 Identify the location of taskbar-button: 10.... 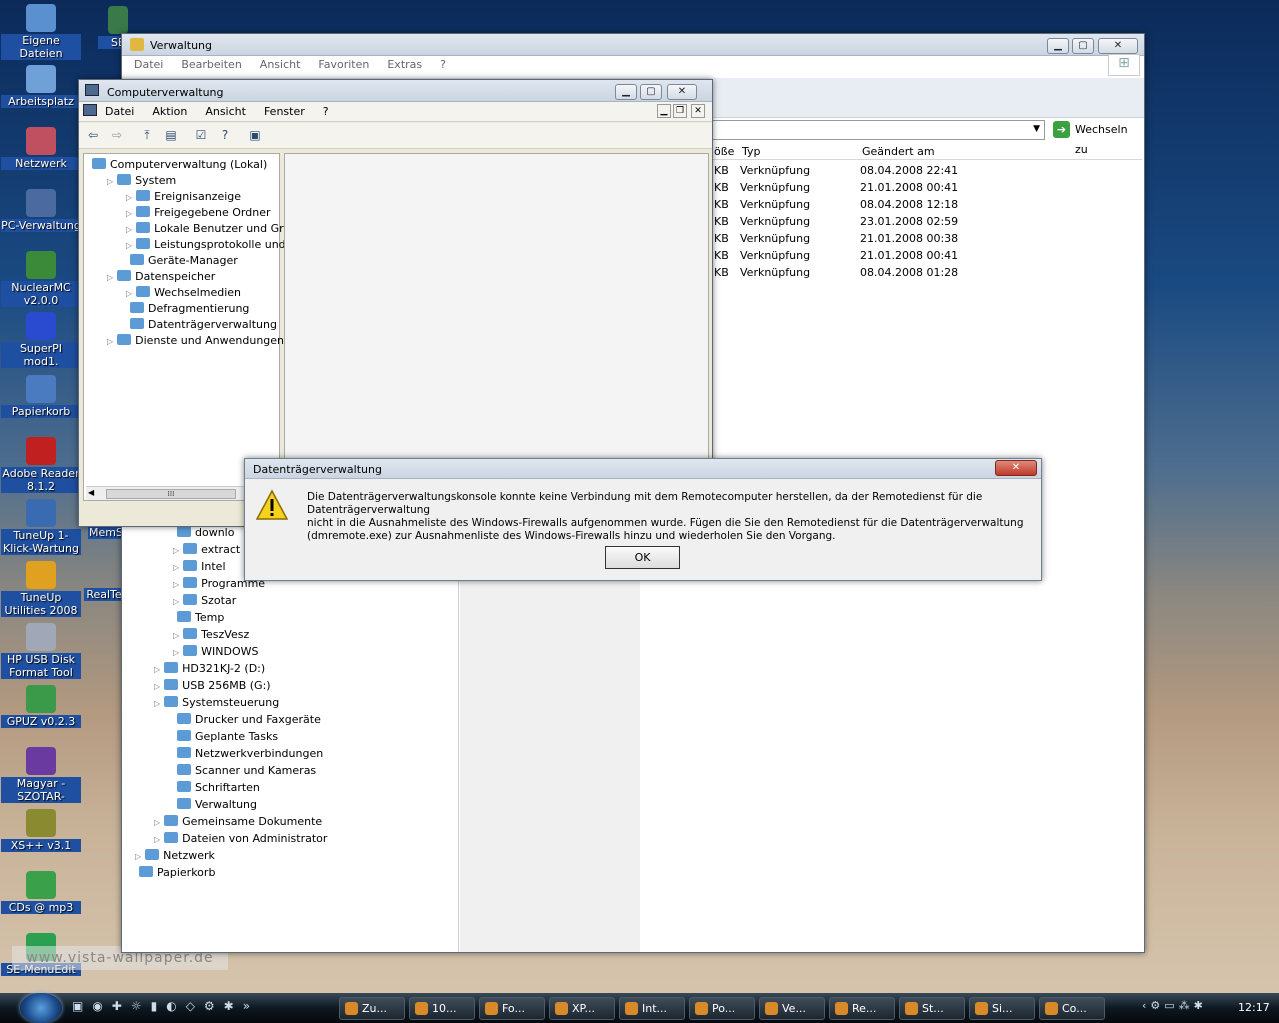
(442, 1008).